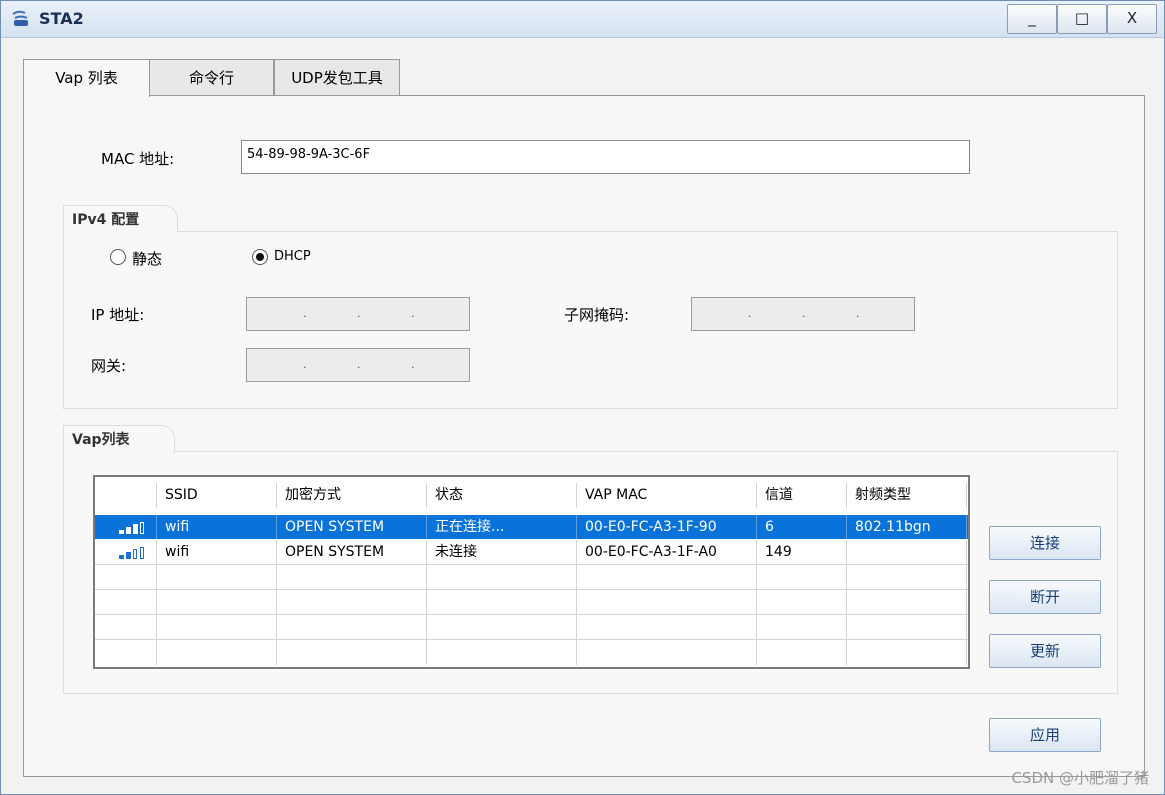 The width and height of the screenshot is (1165, 795). Describe the element at coordinates (292, 256) in the screenshot. I see `dhcp-label: DHCP` at that location.